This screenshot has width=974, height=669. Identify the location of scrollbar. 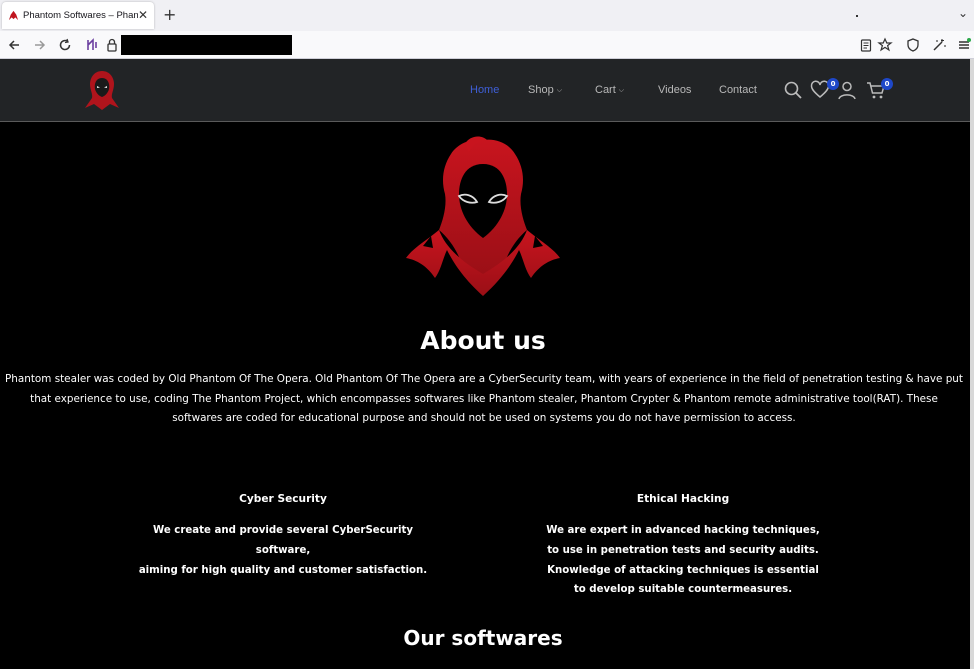
(972, 364).